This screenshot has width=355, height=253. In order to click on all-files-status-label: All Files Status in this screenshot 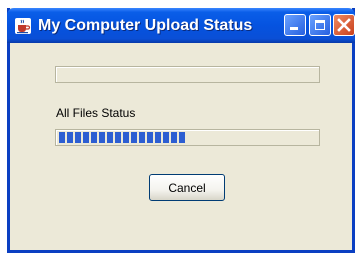, I will do `click(96, 113)`.